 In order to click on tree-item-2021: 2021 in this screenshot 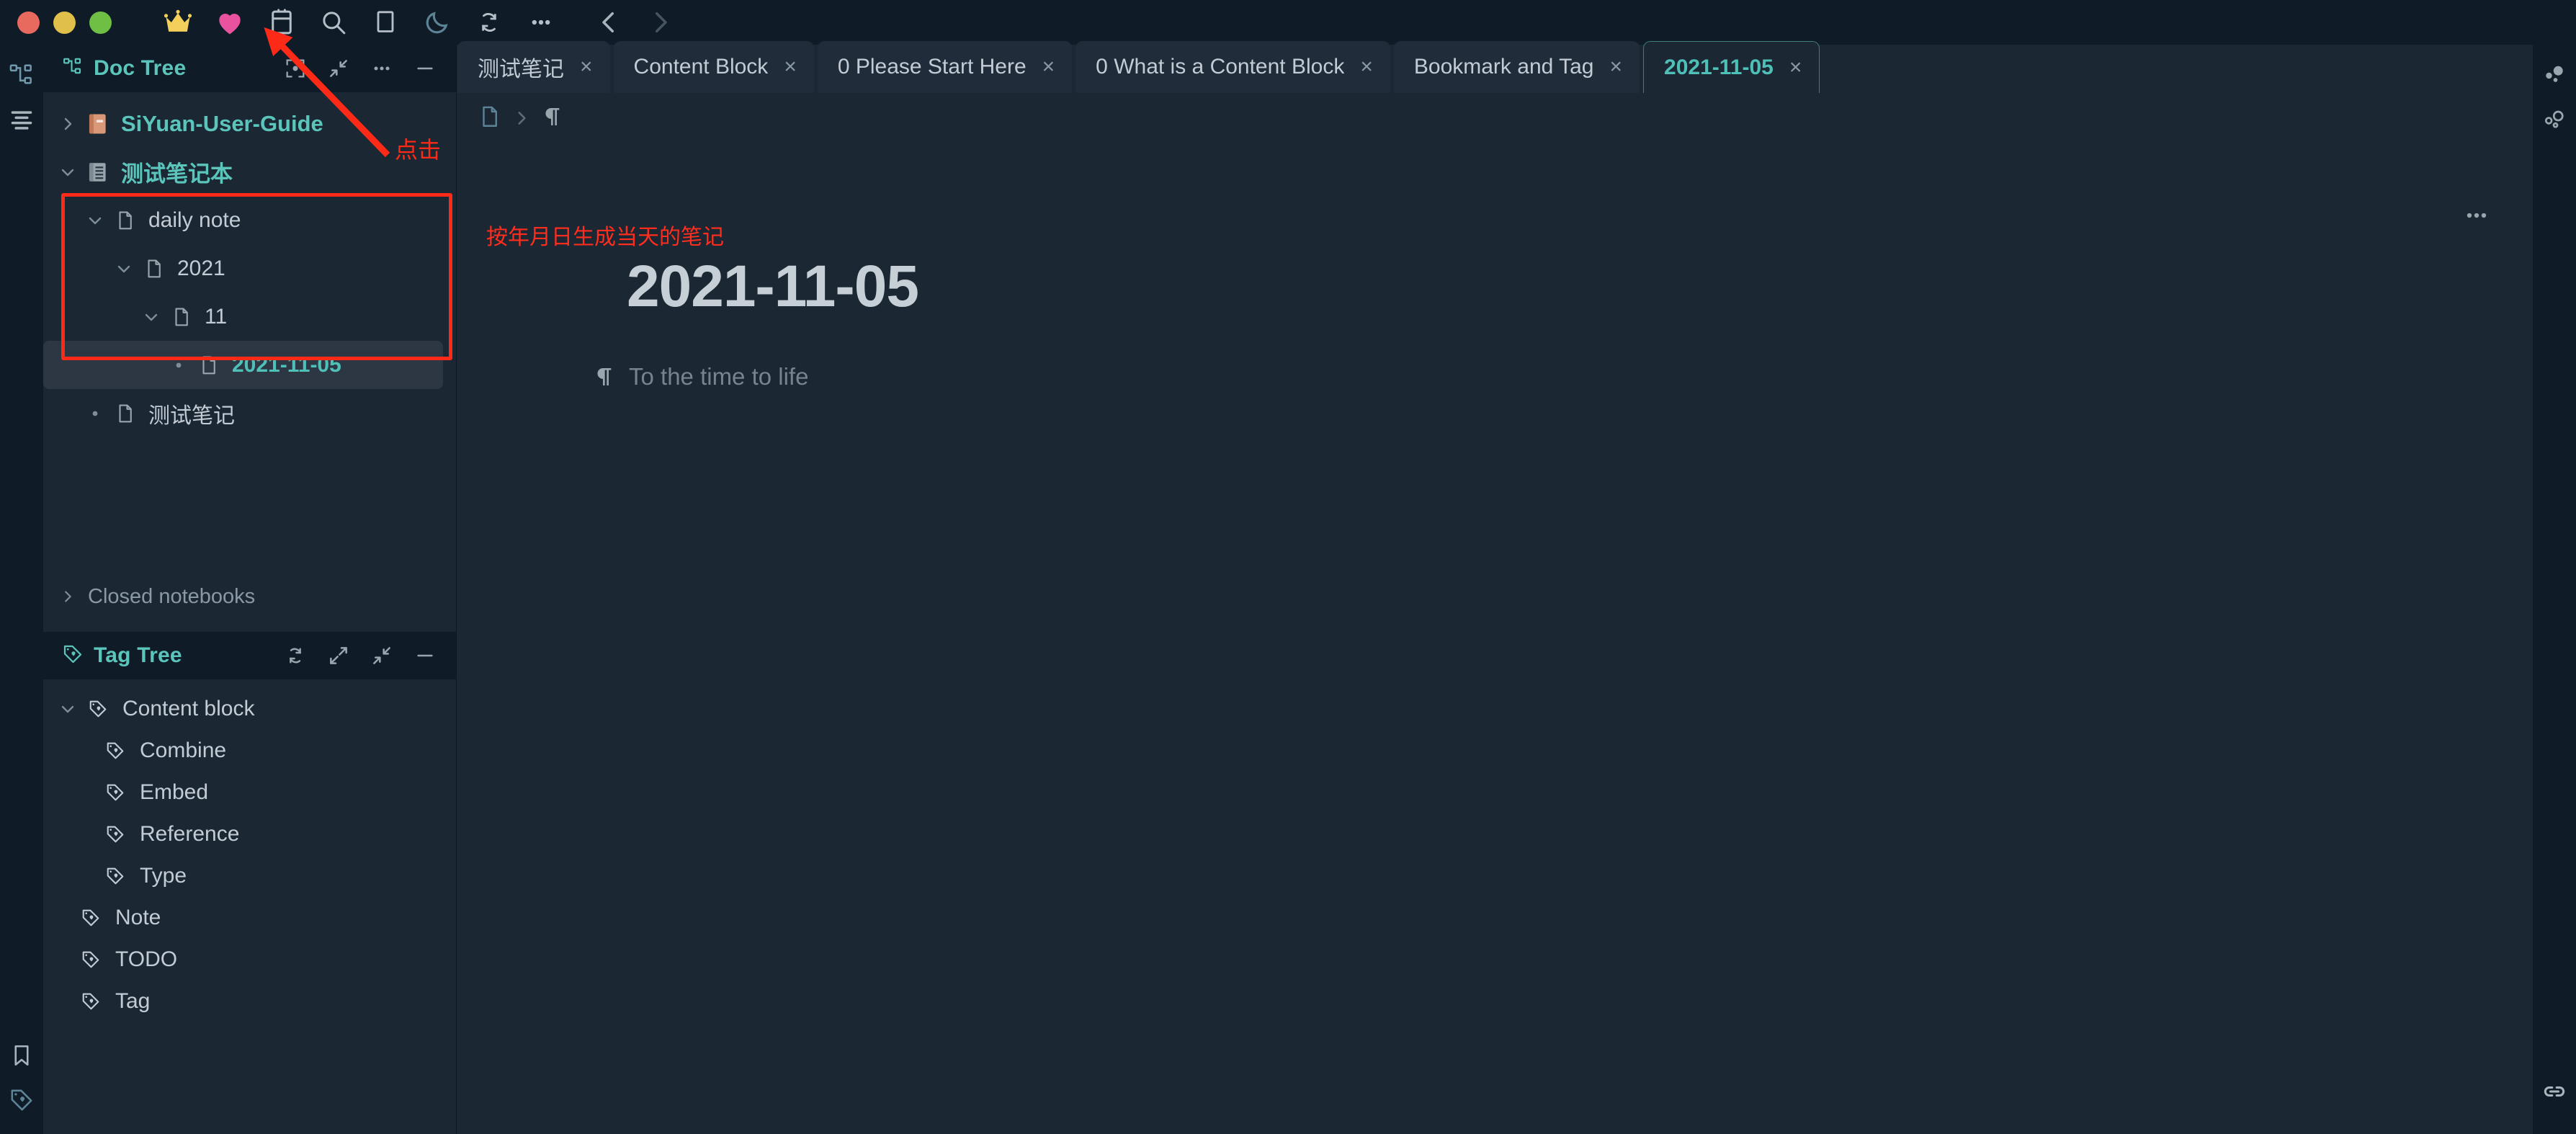, I will do `click(249, 268)`.